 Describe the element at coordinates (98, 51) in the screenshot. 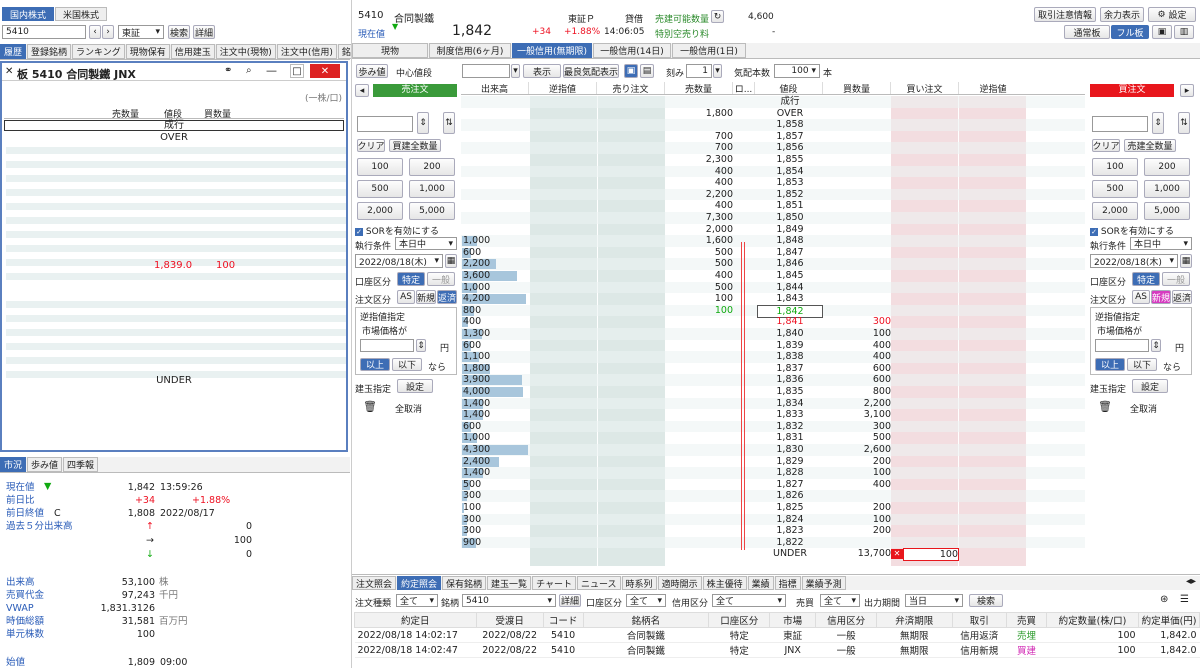

I see `tab-ranking: ランキング` at that location.